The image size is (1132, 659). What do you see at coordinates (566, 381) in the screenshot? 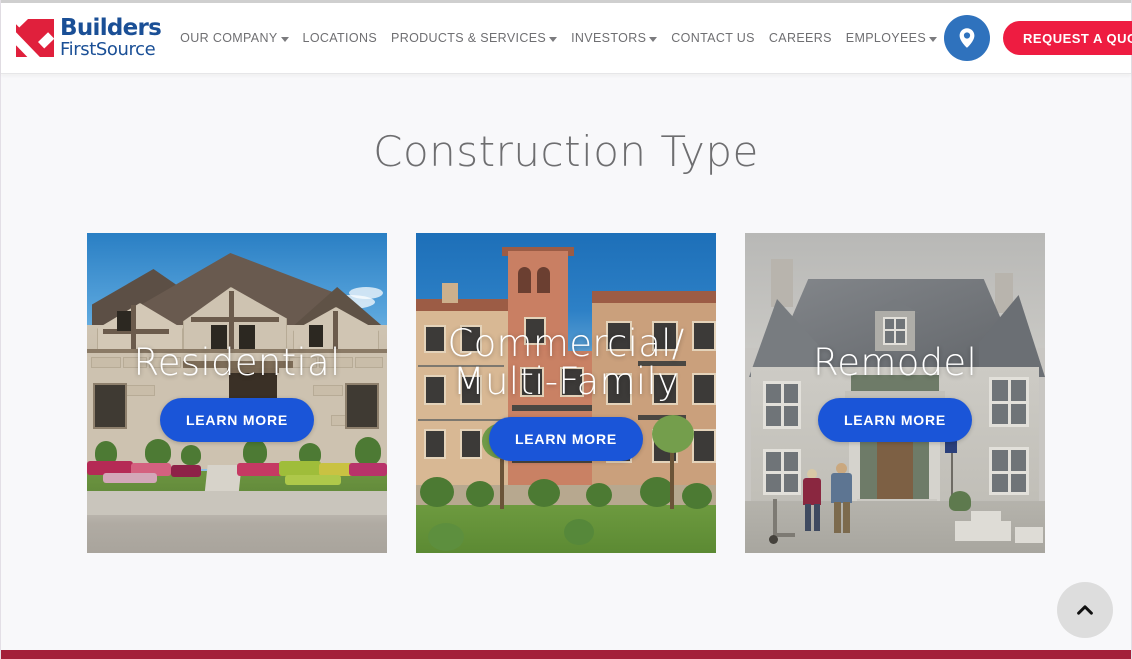
I see `card-commercial-title-line2: Multi-Family` at bounding box center [566, 381].